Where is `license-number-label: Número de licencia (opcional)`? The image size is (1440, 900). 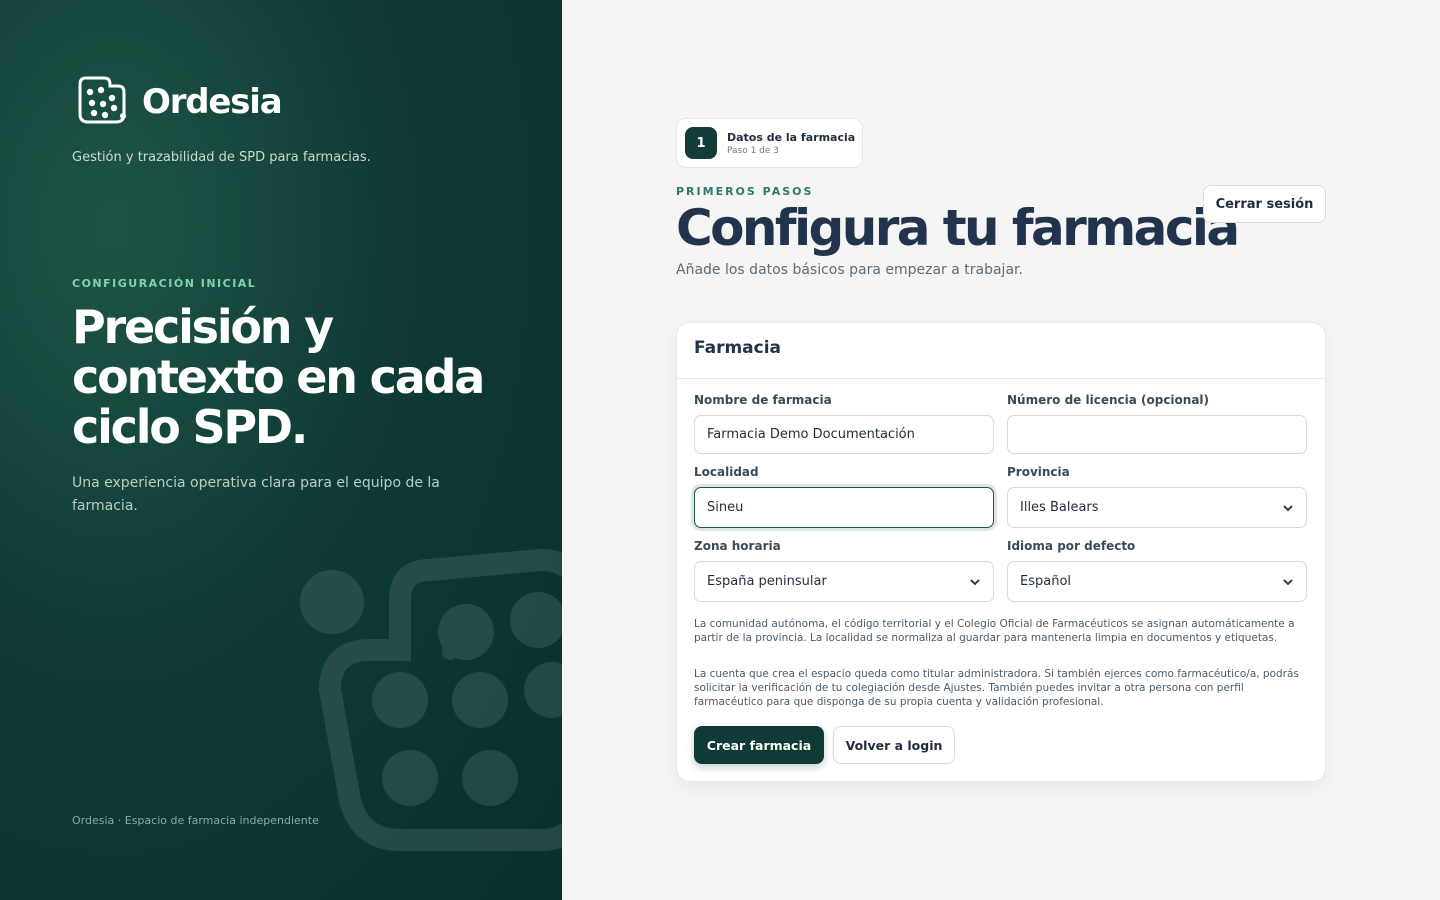 license-number-label: Número de licencia (opcional) is located at coordinates (1108, 400).